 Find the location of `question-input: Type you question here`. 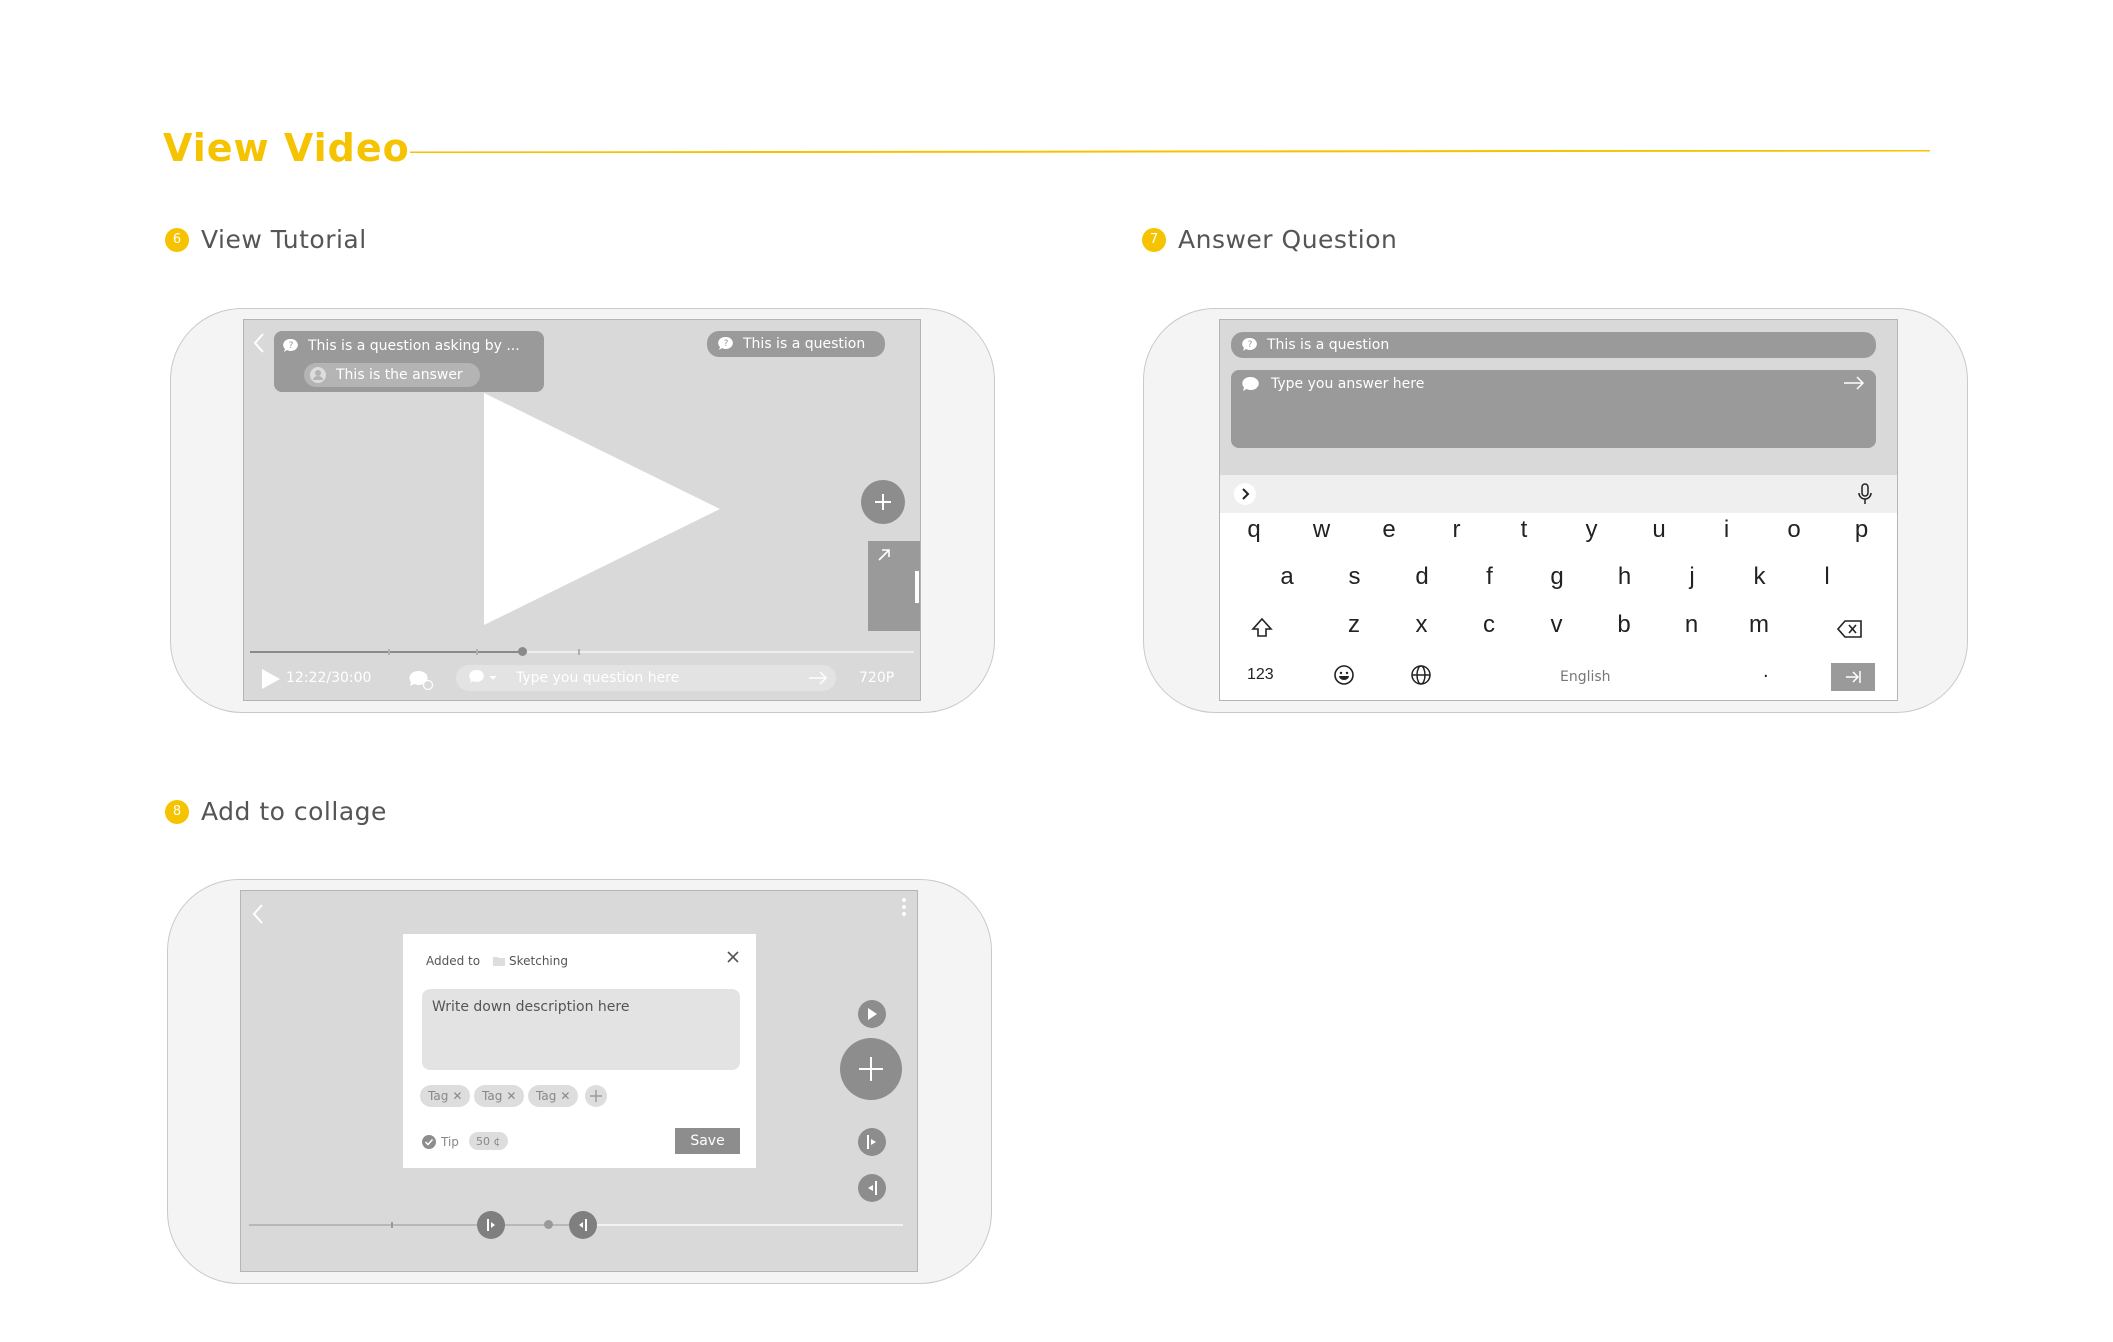

question-input: Type you question here is located at coordinates (646, 678).